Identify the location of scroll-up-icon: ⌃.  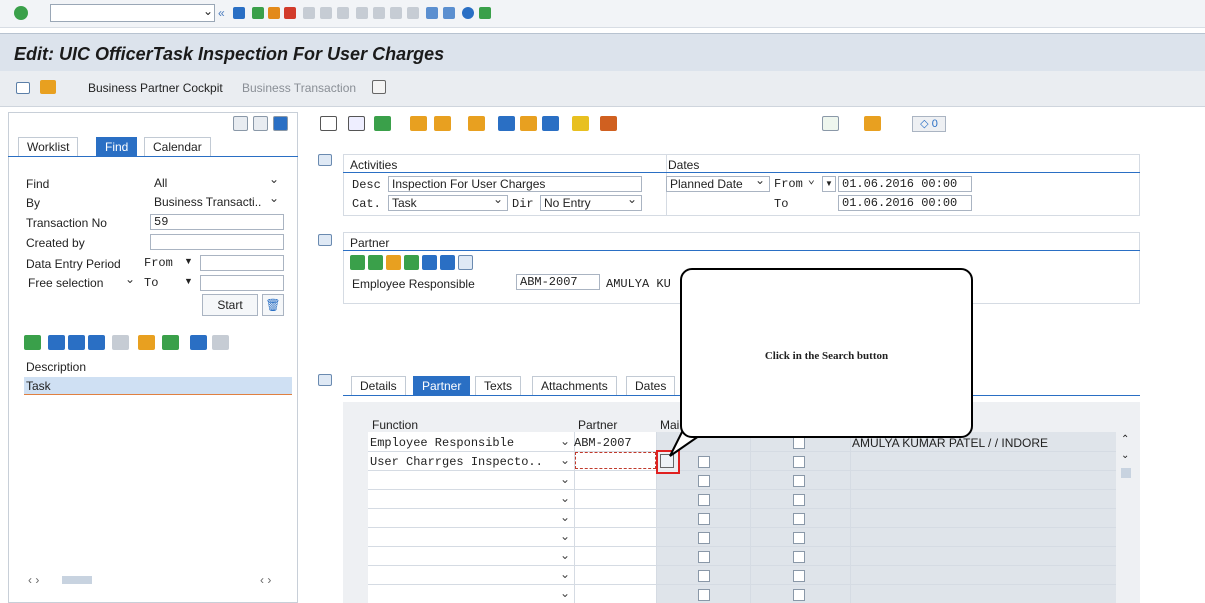
(1125, 439).